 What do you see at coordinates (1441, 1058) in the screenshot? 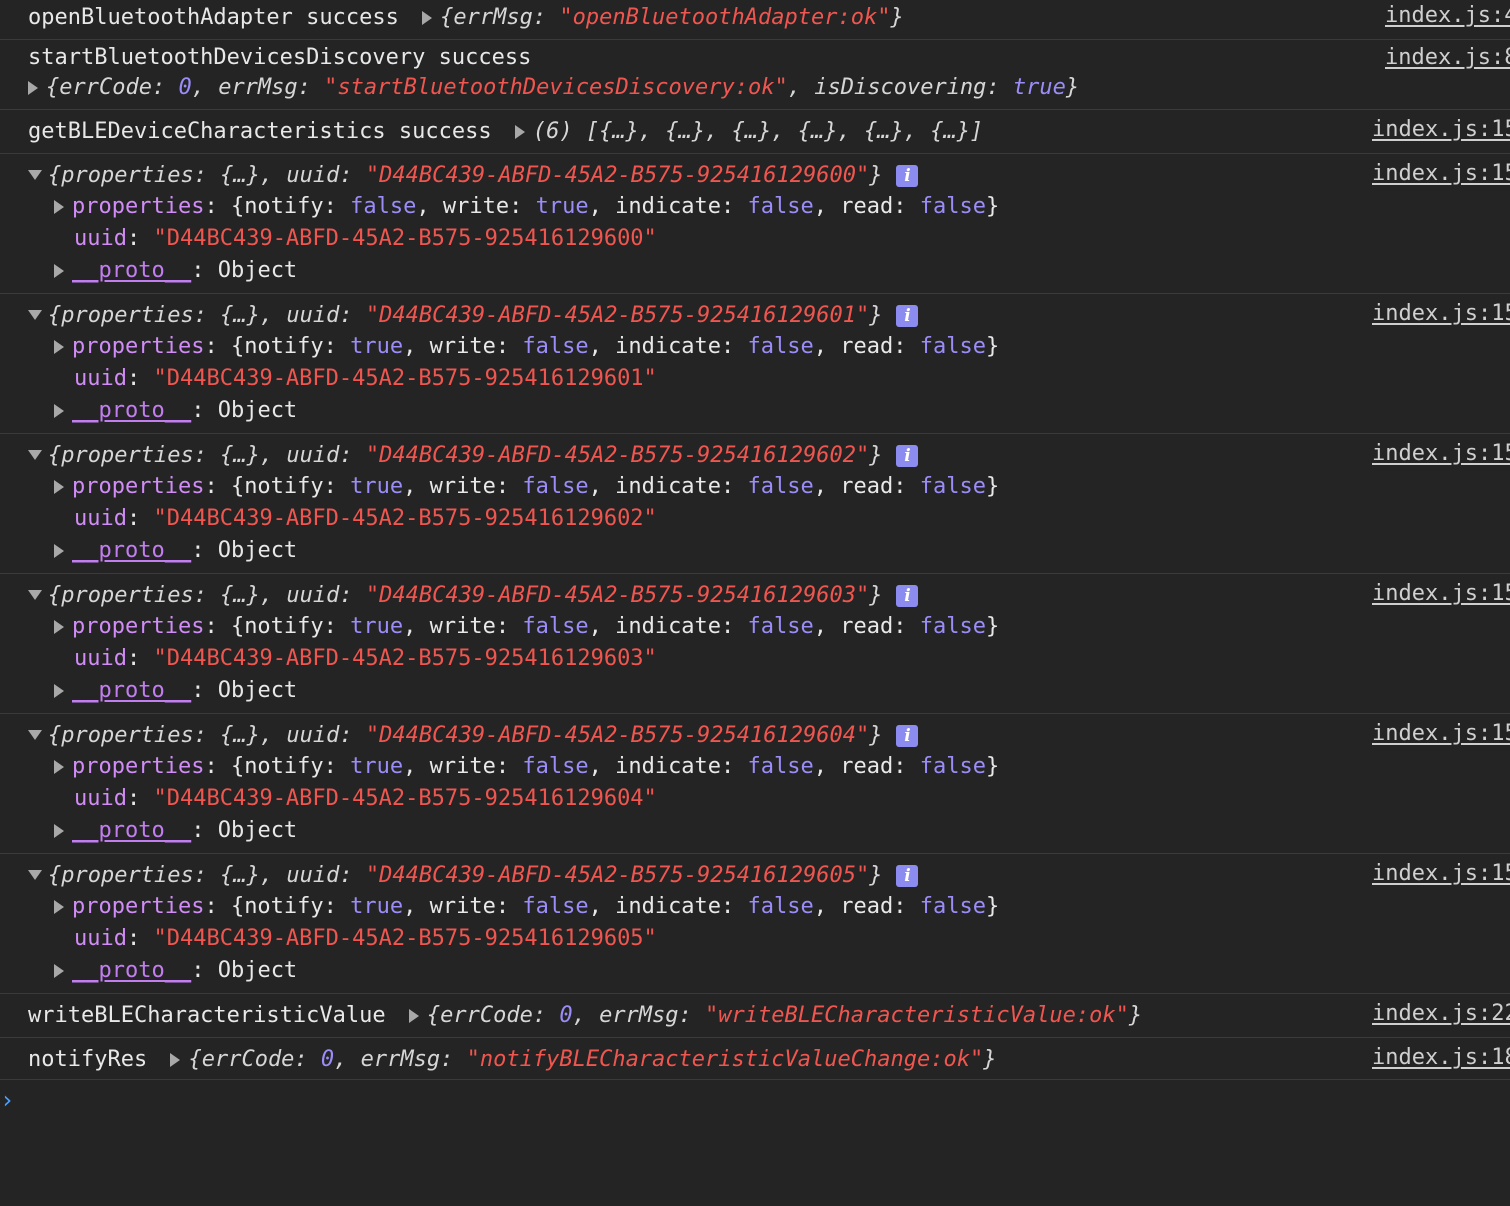
I see `source-link: index.js:18` at bounding box center [1441, 1058].